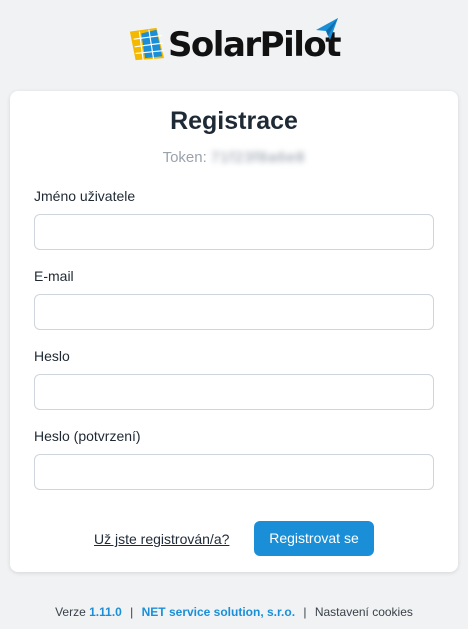 This screenshot has width=468, height=629. Describe the element at coordinates (234, 392) in the screenshot. I see `password-field` at that location.